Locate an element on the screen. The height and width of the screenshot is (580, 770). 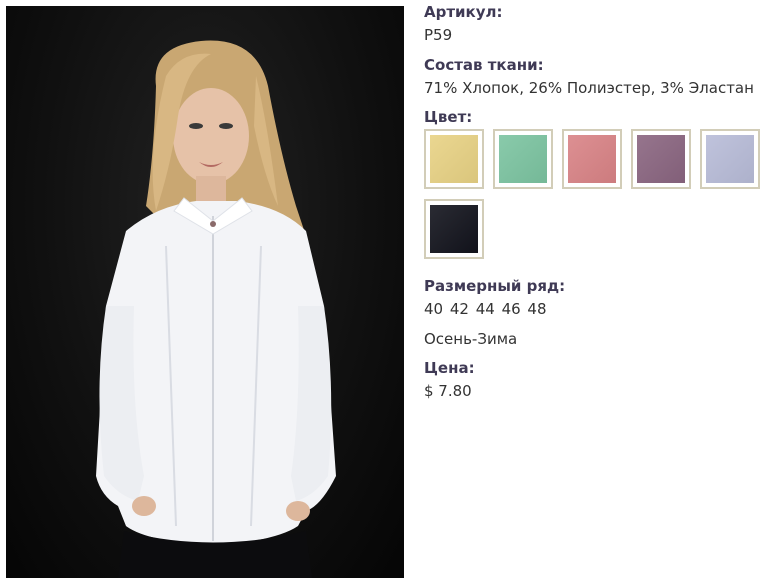
size-label: Размерный ряд: is located at coordinates (495, 286).